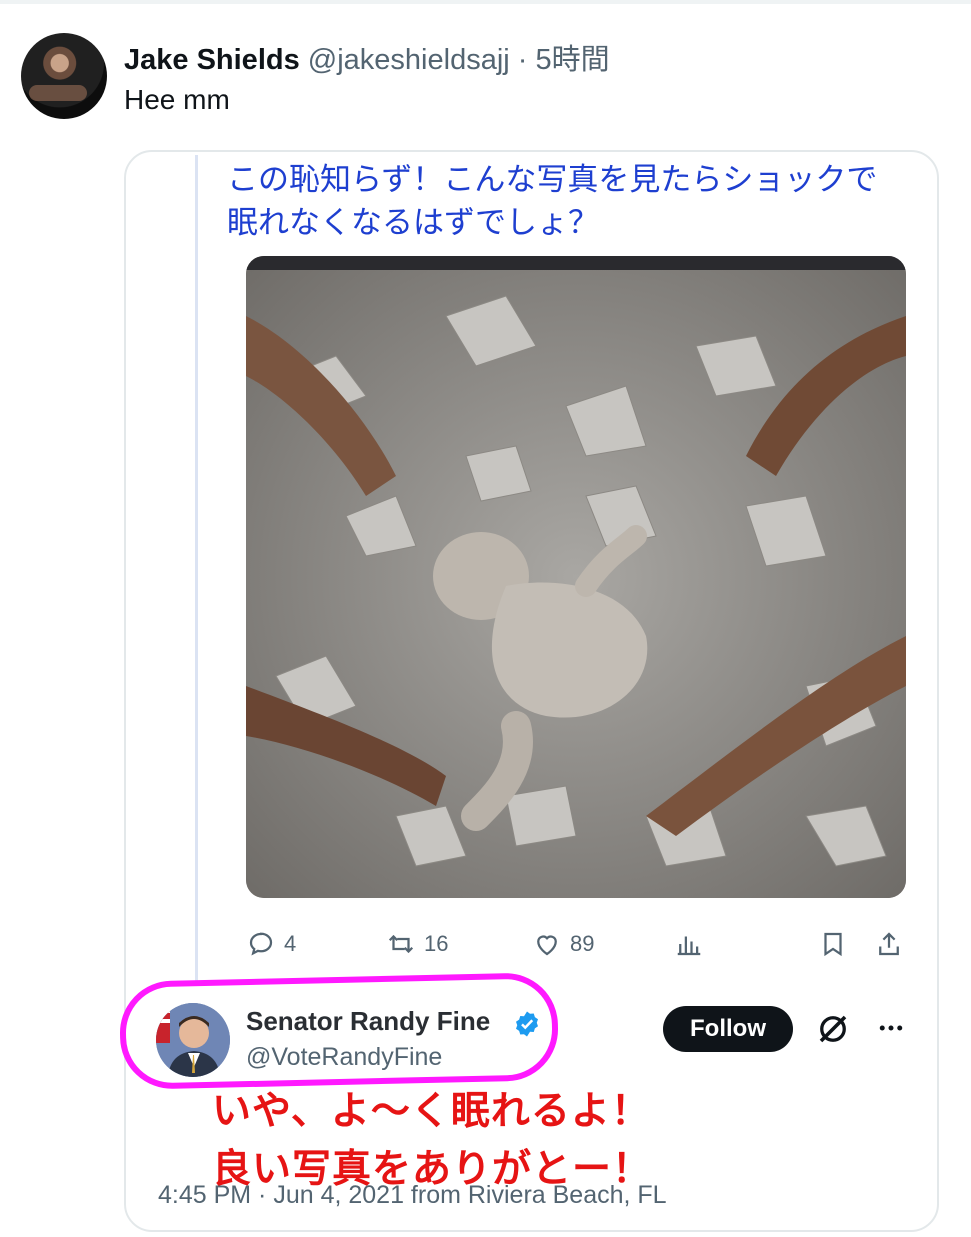 This screenshot has width=971, height=1237. What do you see at coordinates (891, 1028) in the screenshot?
I see `more-icon` at bounding box center [891, 1028].